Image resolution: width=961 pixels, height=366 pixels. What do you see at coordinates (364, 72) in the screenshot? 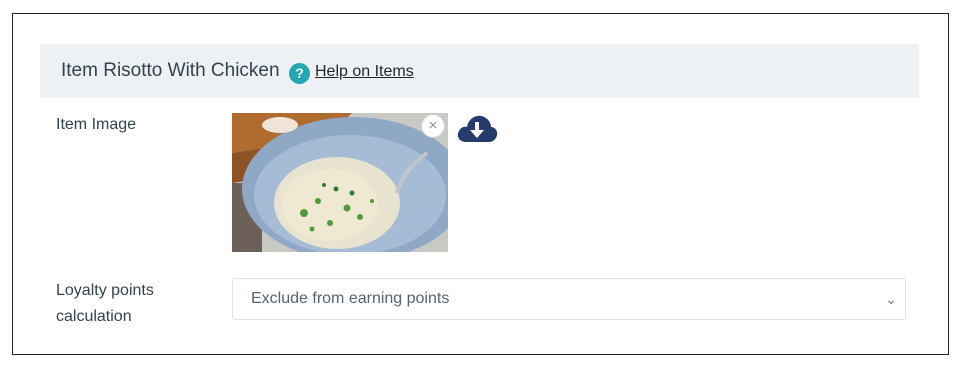
I see `help-link: Help on Items` at bounding box center [364, 72].